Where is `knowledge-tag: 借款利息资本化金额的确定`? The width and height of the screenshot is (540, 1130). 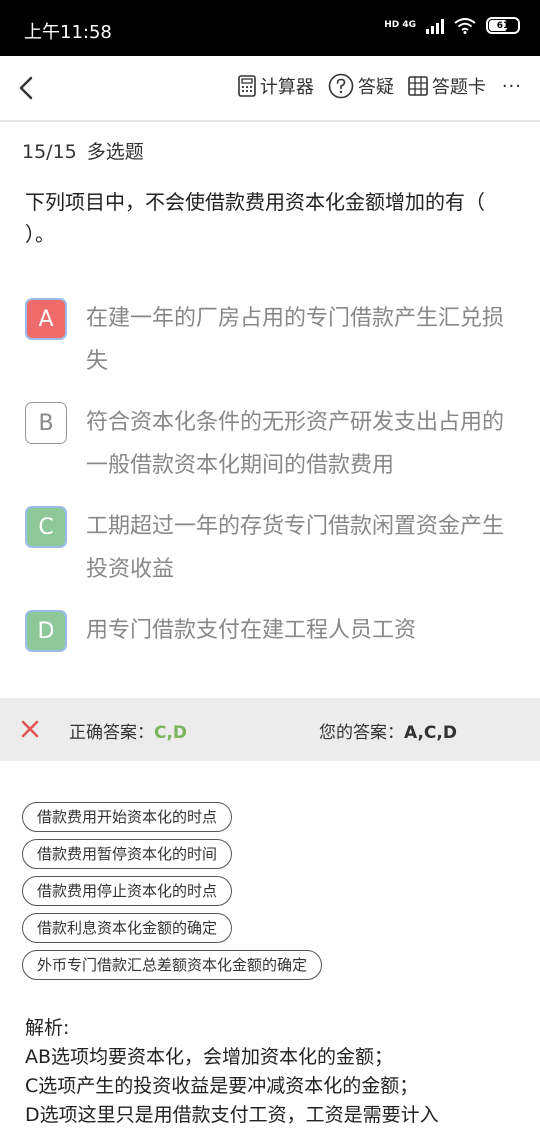
knowledge-tag: 借款利息资本化金额的确定 is located at coordinates (127, 928).